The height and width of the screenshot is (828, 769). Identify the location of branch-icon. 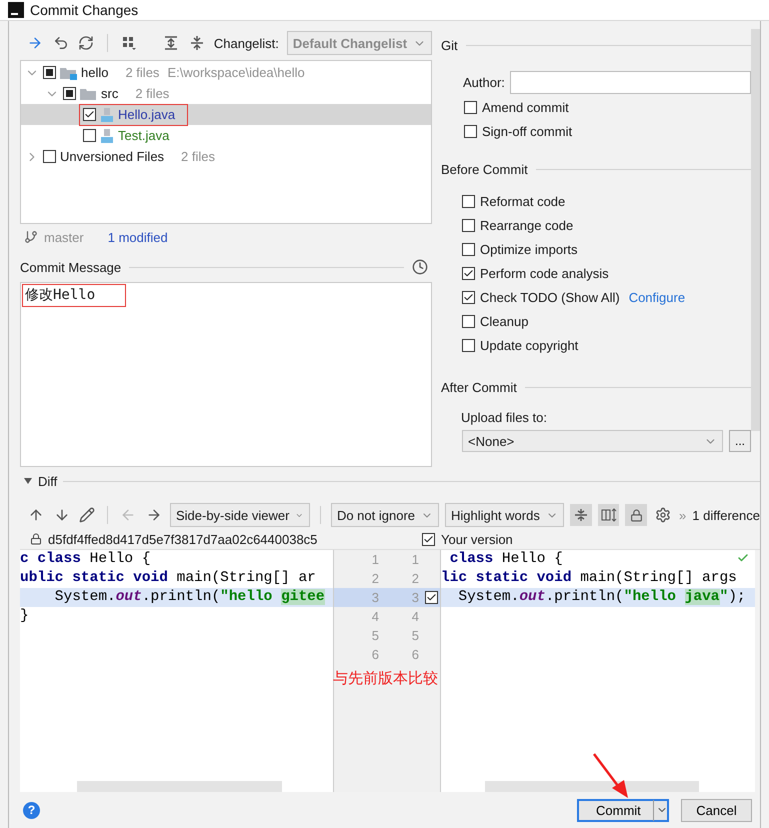
(31, 237).